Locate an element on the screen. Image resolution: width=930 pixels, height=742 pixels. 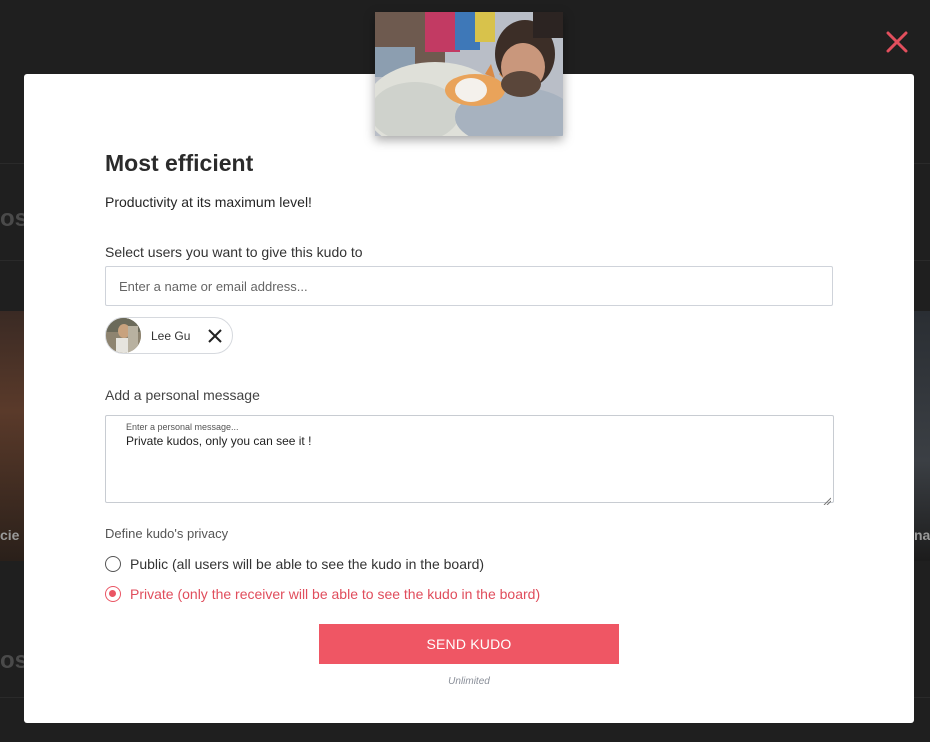
selected-user-chip: Lee Gu is located at coordinates (169, 335).